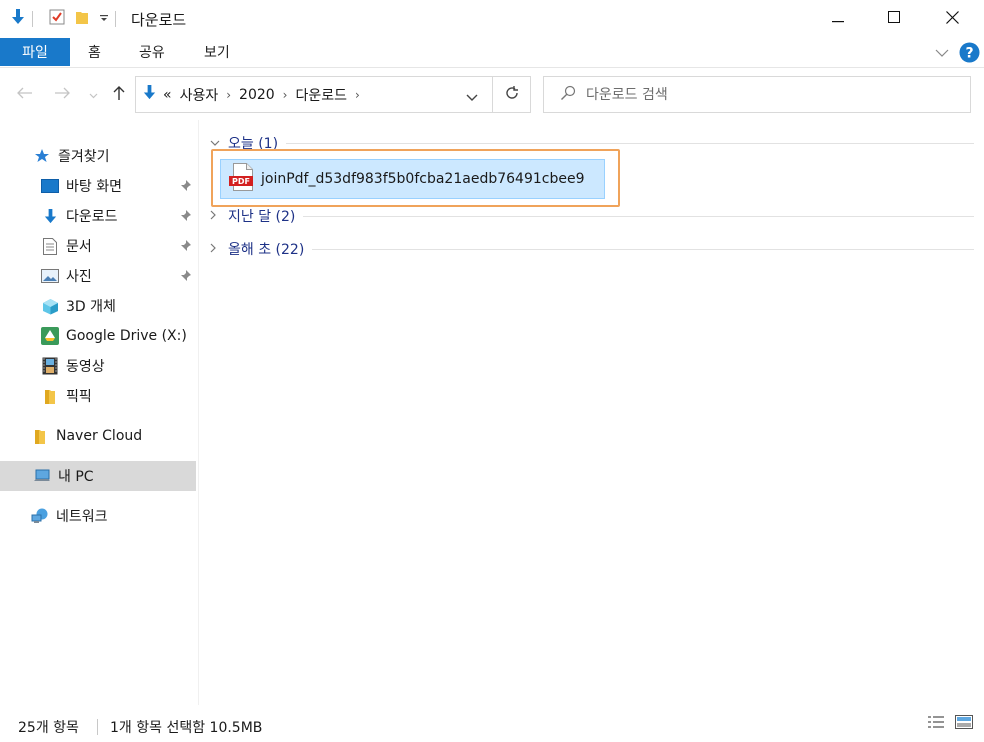  Describe the element at coordinates (472, 98) in the screenshot. I see `address-dropdown-icon` at that location.